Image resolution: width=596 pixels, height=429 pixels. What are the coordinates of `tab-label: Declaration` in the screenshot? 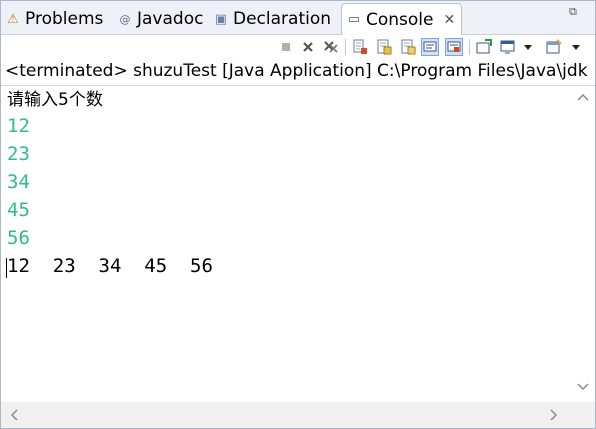 It's located at (282, 19).